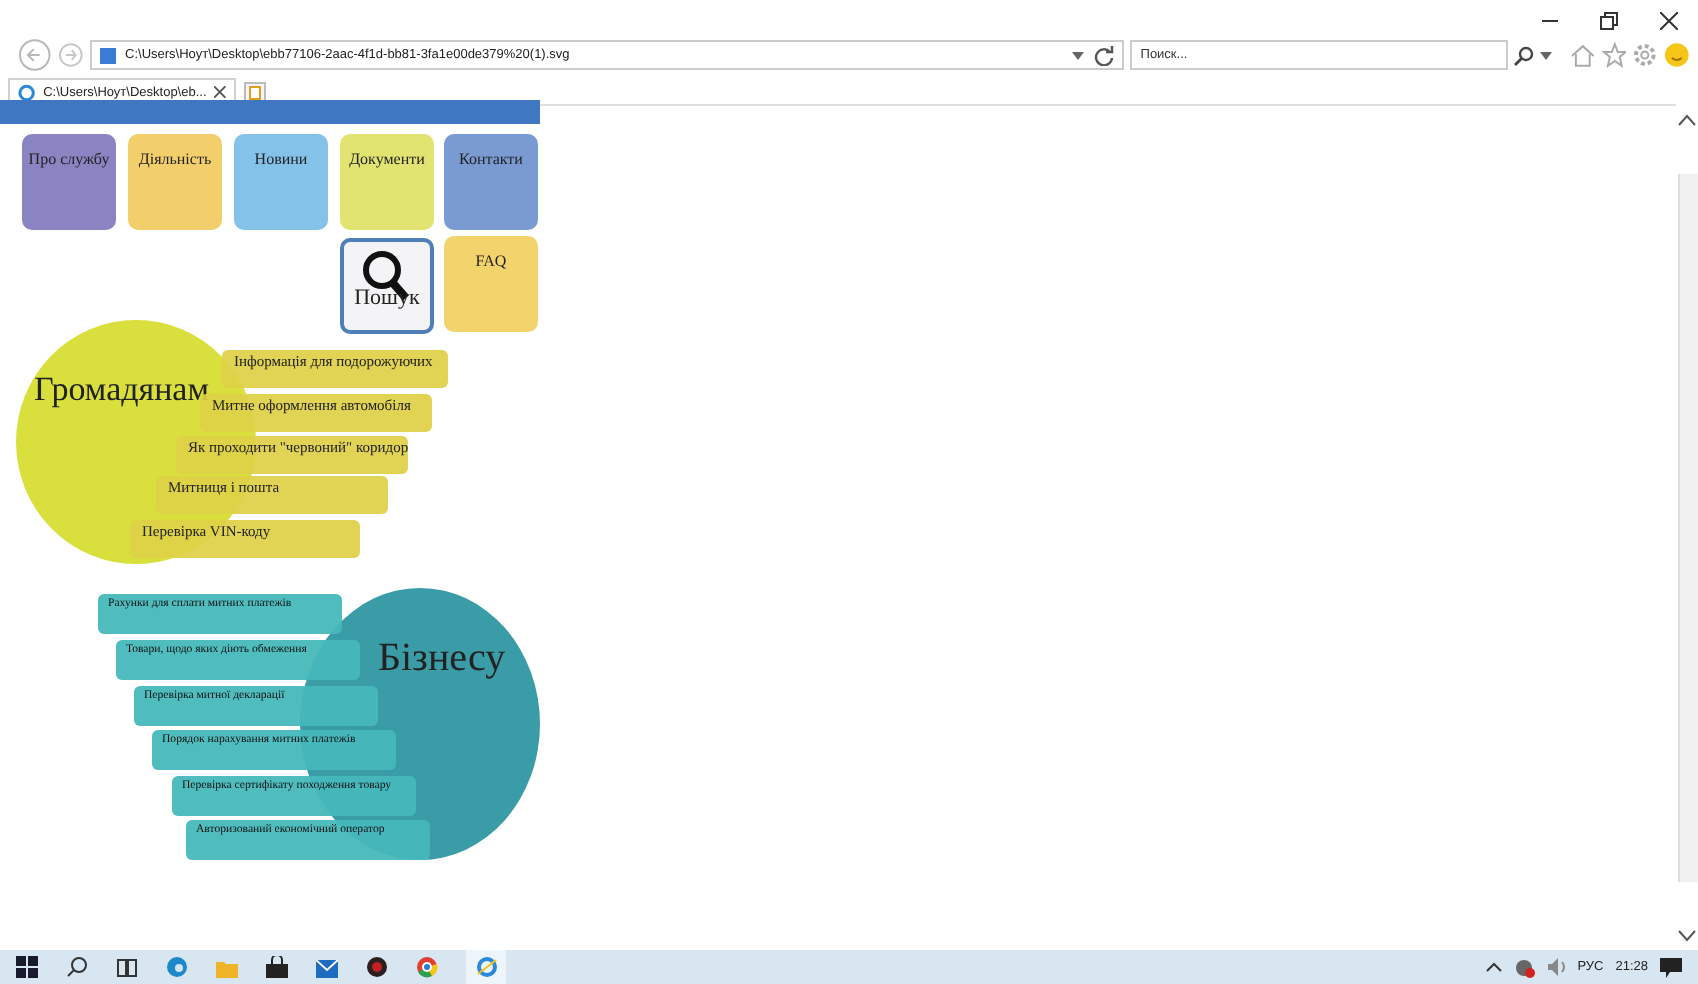 This screenshot has height=984, width=1698. What do you see at coordinates (1104, 55) in the screenshot?
I see `refresh-icon` at bounding box center [1104, 55].